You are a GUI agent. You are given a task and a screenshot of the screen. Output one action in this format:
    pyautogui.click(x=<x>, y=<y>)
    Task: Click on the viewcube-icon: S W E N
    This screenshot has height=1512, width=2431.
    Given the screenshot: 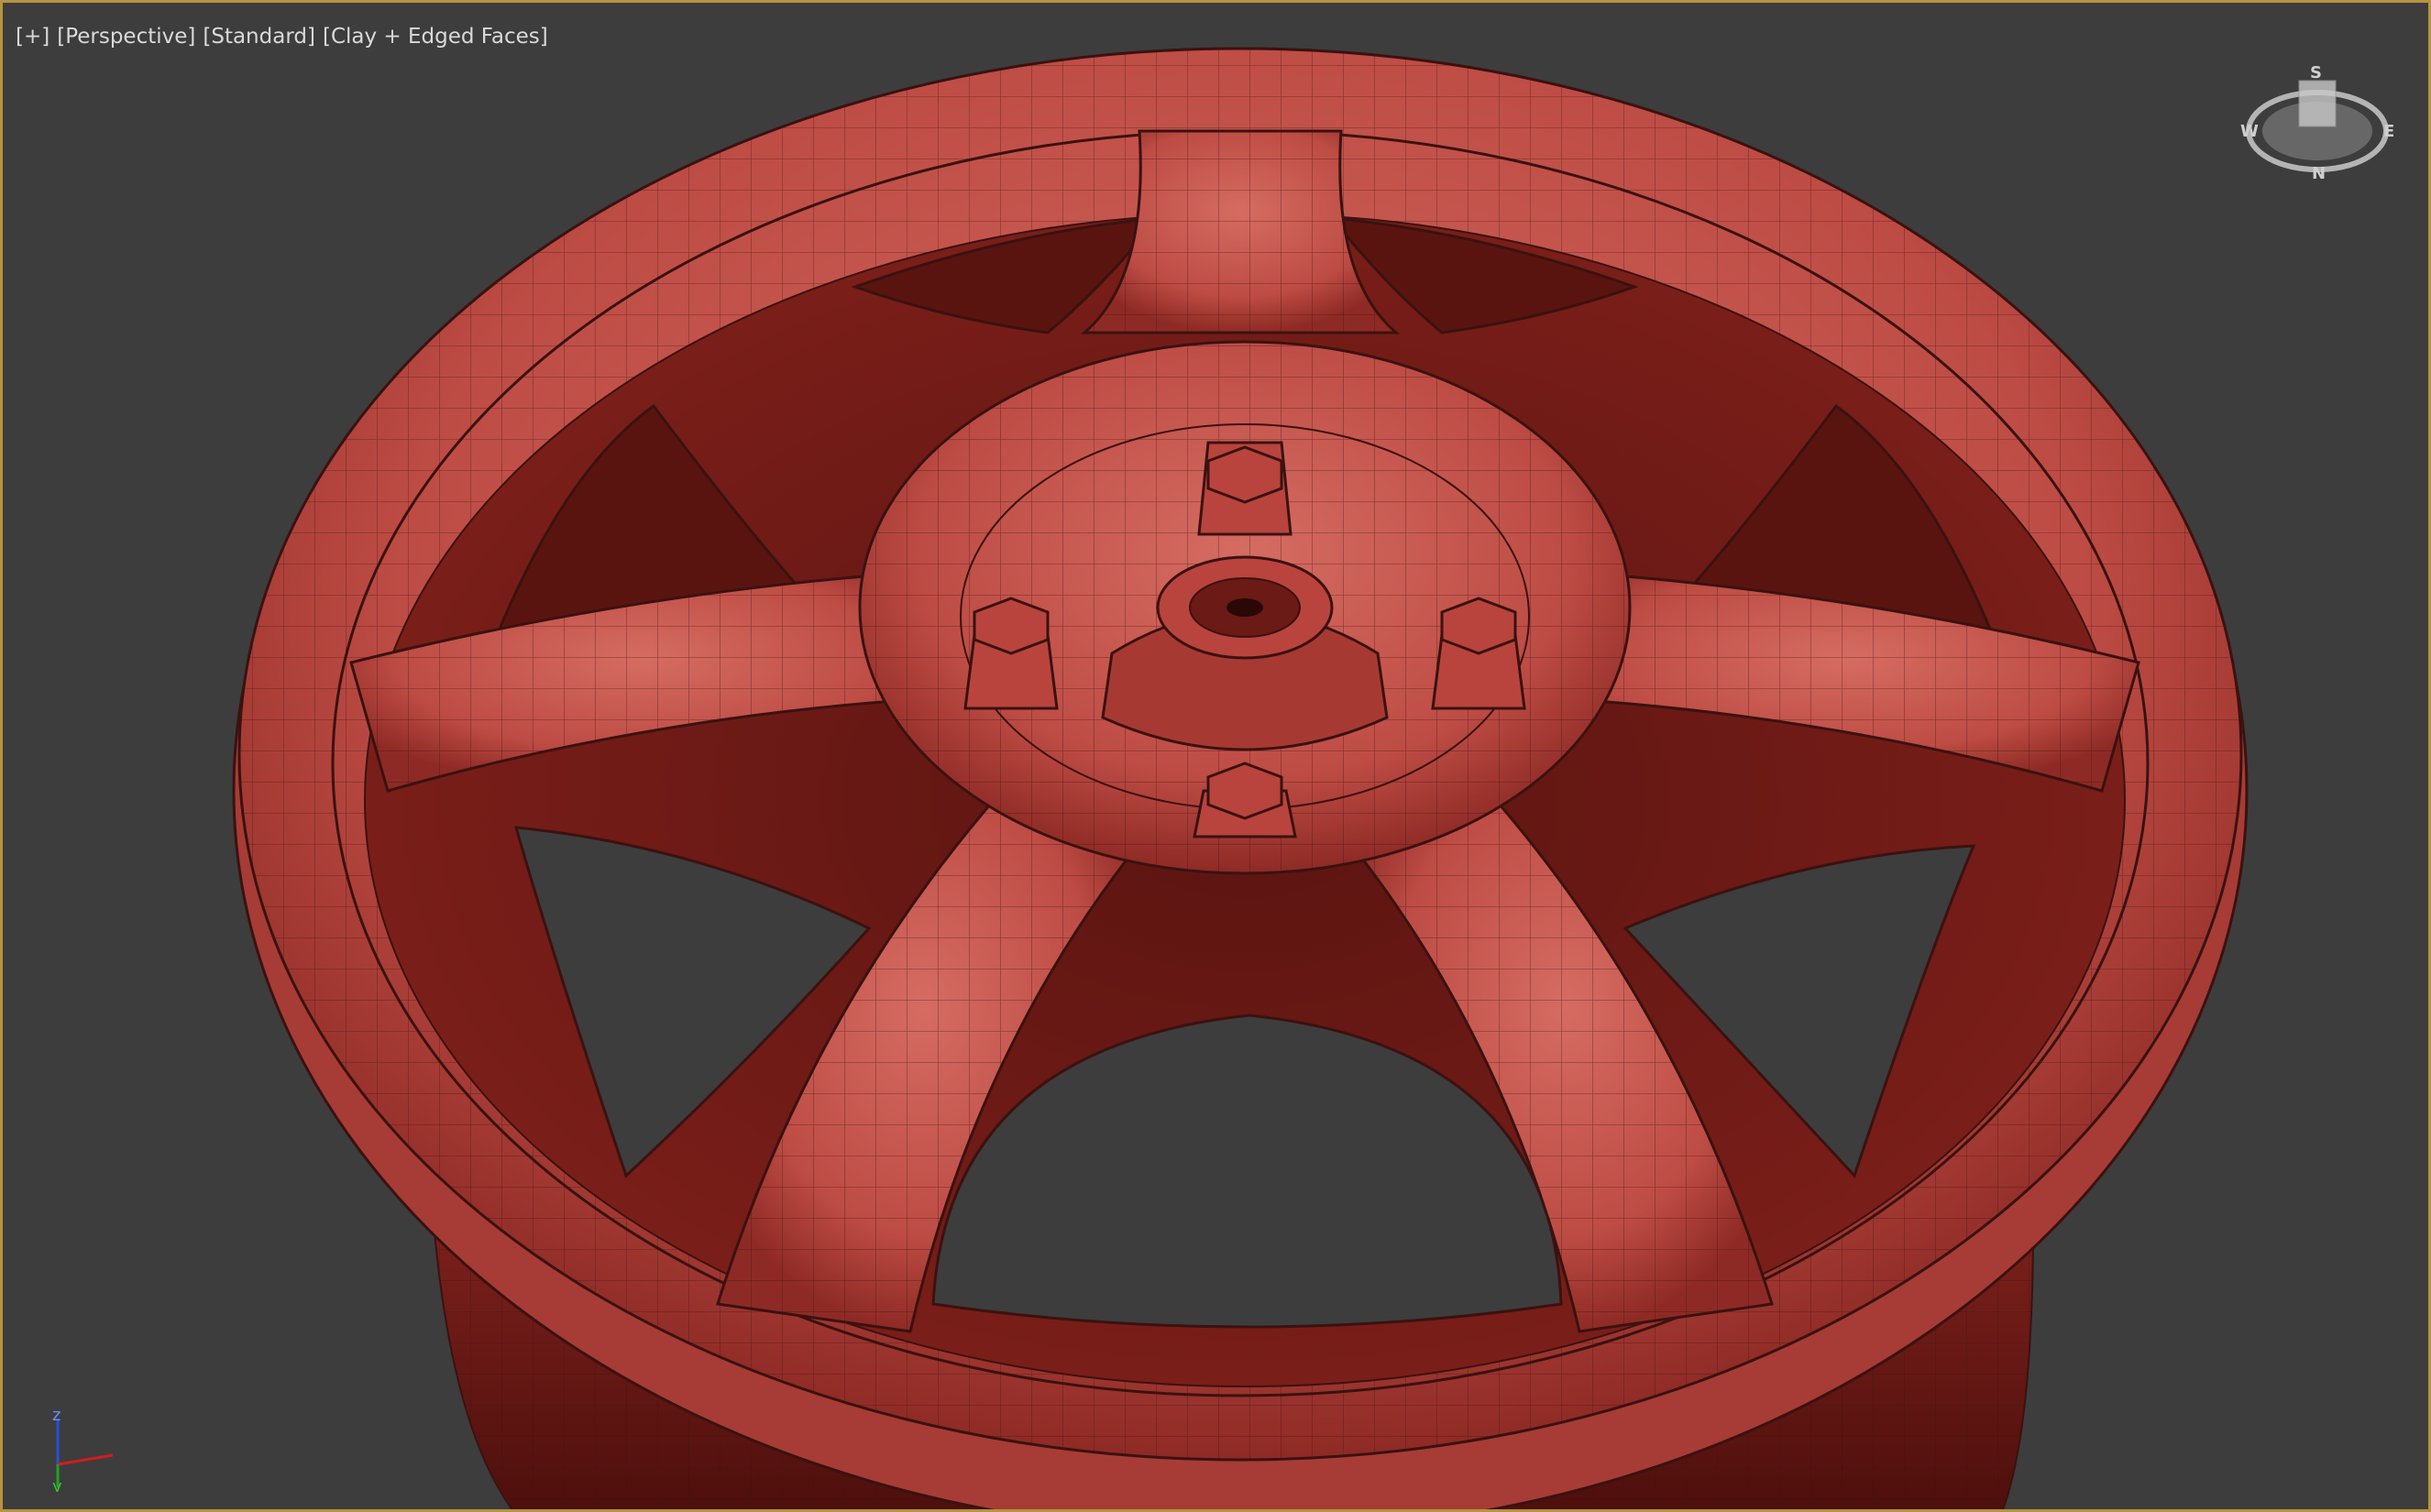 What is the action you would take?
    pyautogui.click(x=2317, y=124)
    